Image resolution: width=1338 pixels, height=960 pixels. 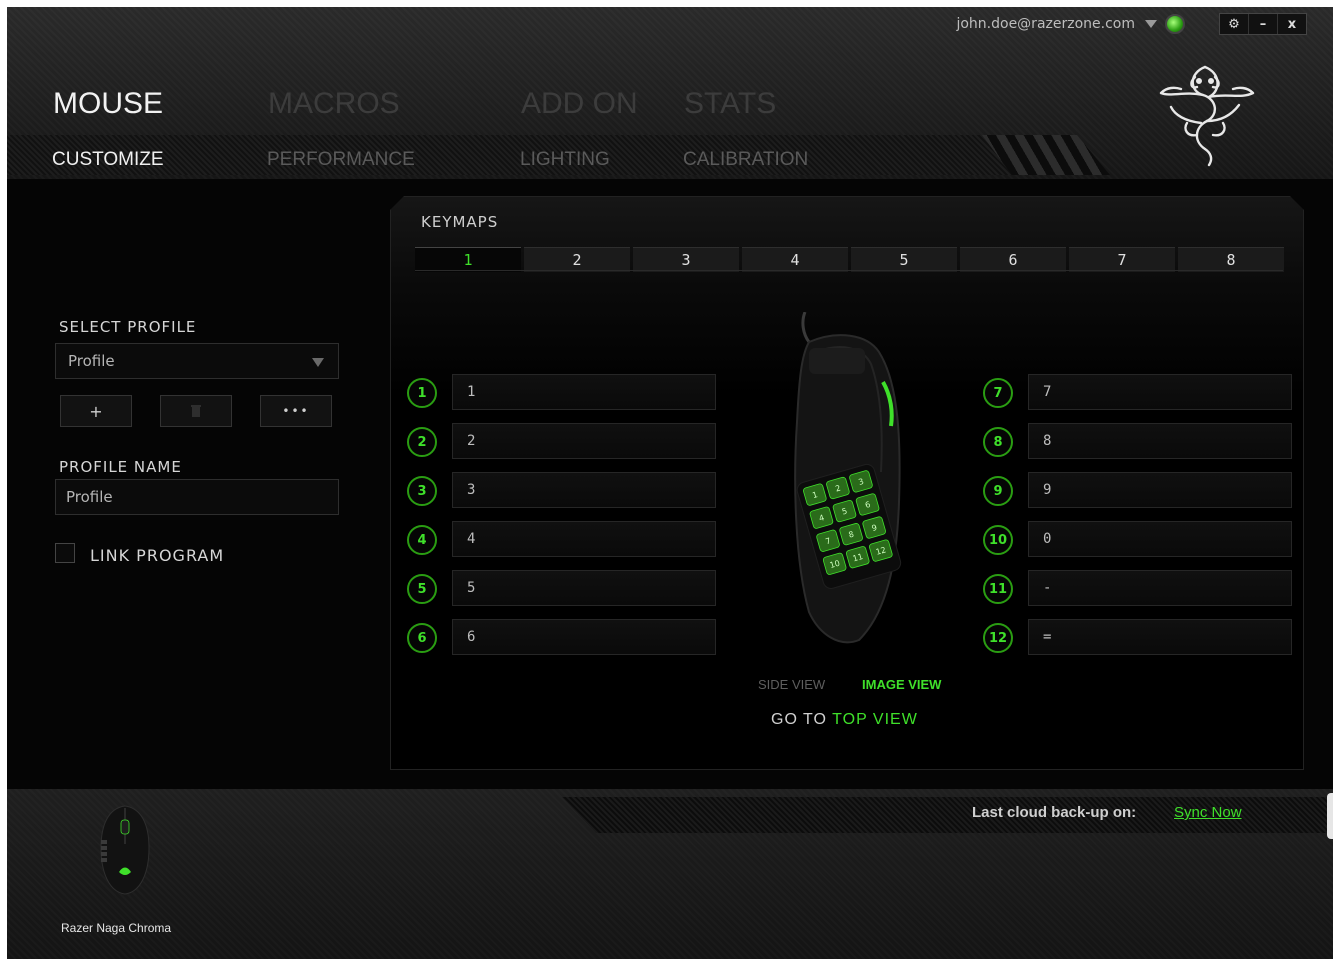 What do you see at coordinates (584, 637) in the screenshot?
I see `button-assignment-6: 6` at bounding box center [584, 637].